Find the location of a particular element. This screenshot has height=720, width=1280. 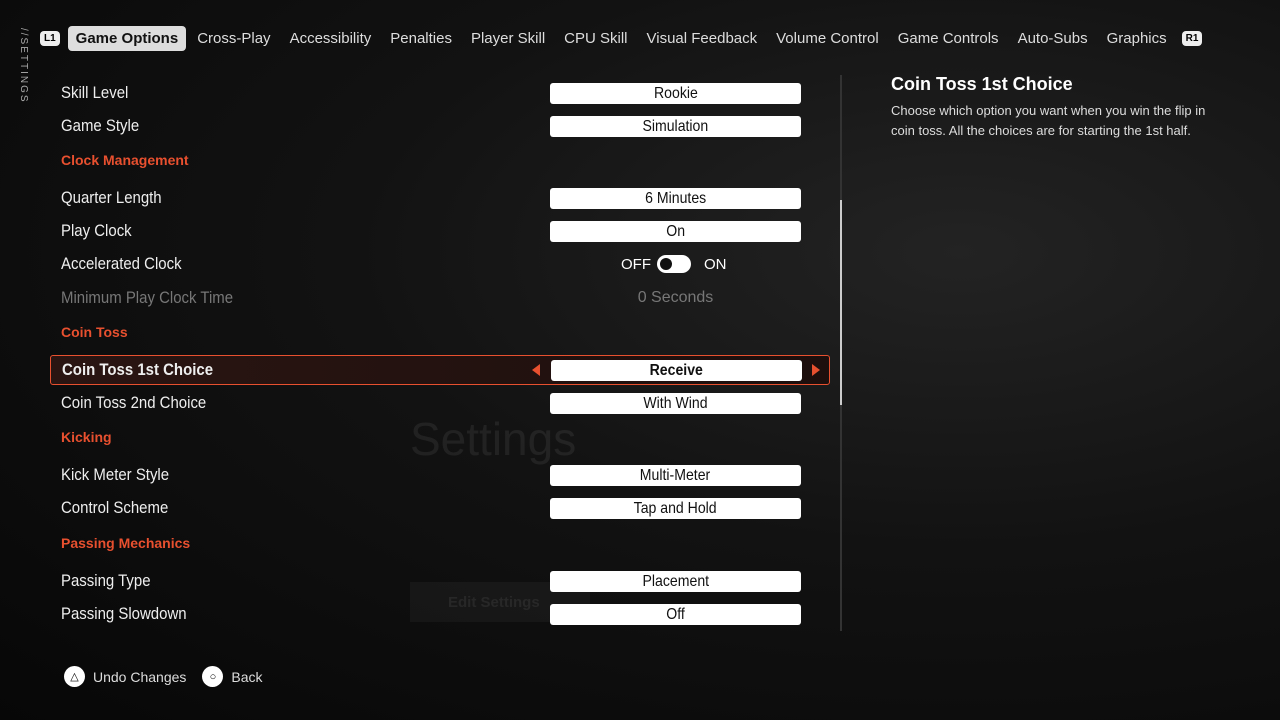

setting-label: Minimum Play Clock Time is located at coordinates (147, 297).